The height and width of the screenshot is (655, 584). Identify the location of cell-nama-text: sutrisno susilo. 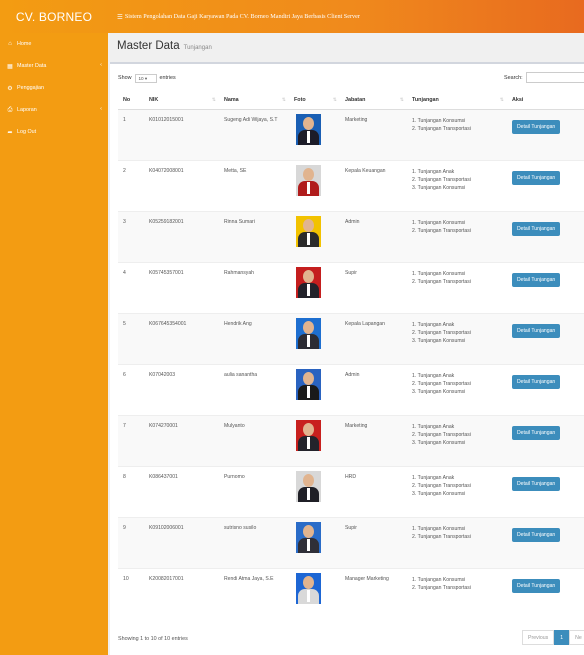
(240, 527).